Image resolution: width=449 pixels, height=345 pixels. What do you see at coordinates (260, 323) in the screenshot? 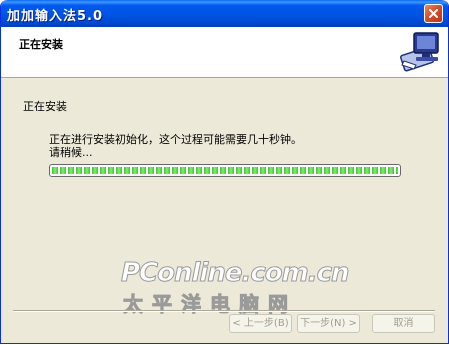
I see `back-button: < 上一步(B)` at bounding box center [260, 323].